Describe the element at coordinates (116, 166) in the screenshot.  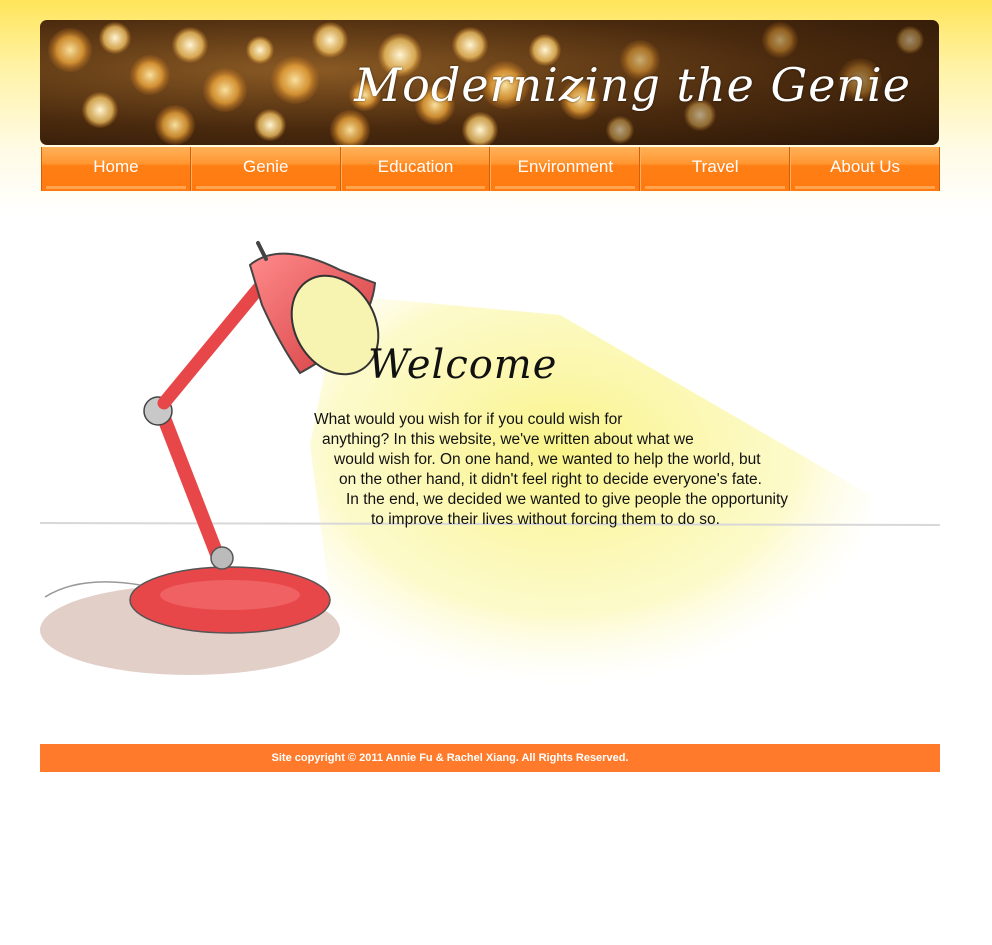
I see `nav-item-label: Home` at that location.